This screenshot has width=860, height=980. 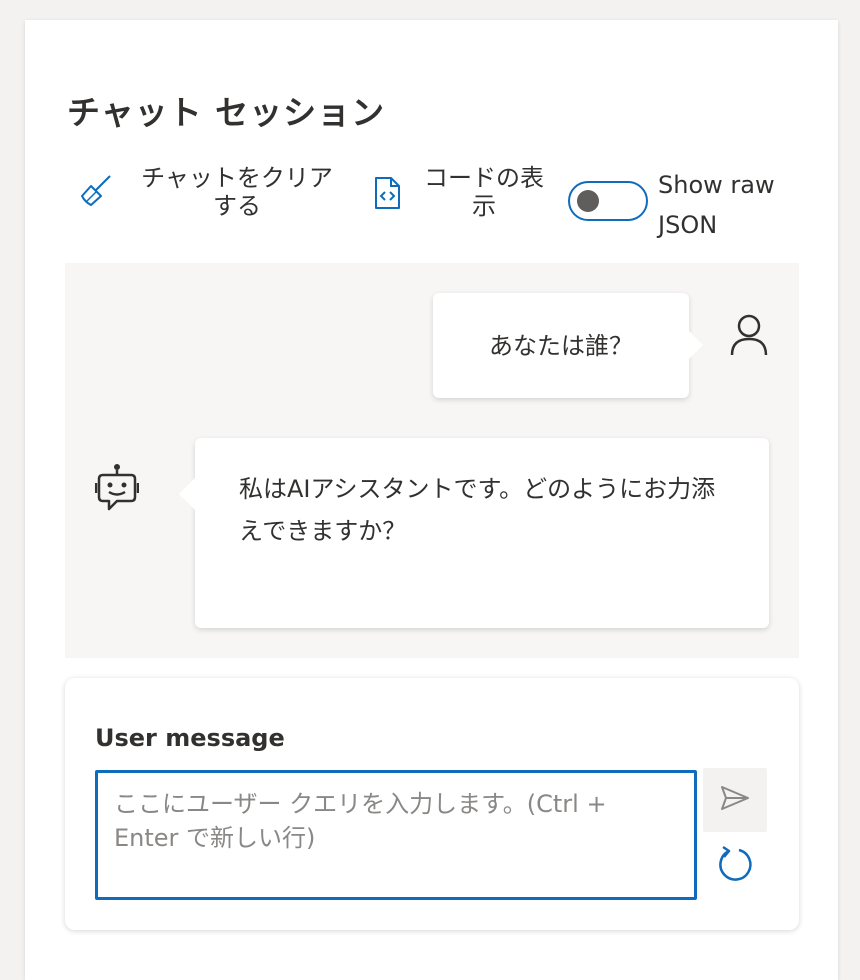 I want to click on send-icon, so click(x=735, y=800).